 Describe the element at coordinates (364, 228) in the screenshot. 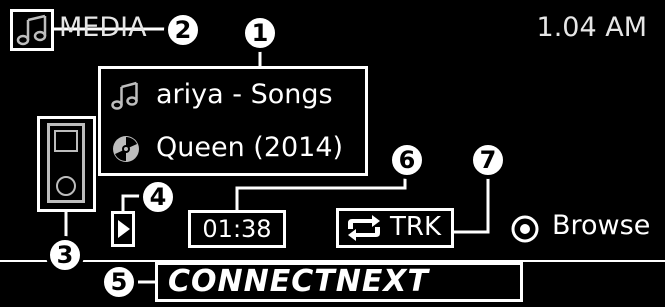

I see `repeat-icon` at that location.